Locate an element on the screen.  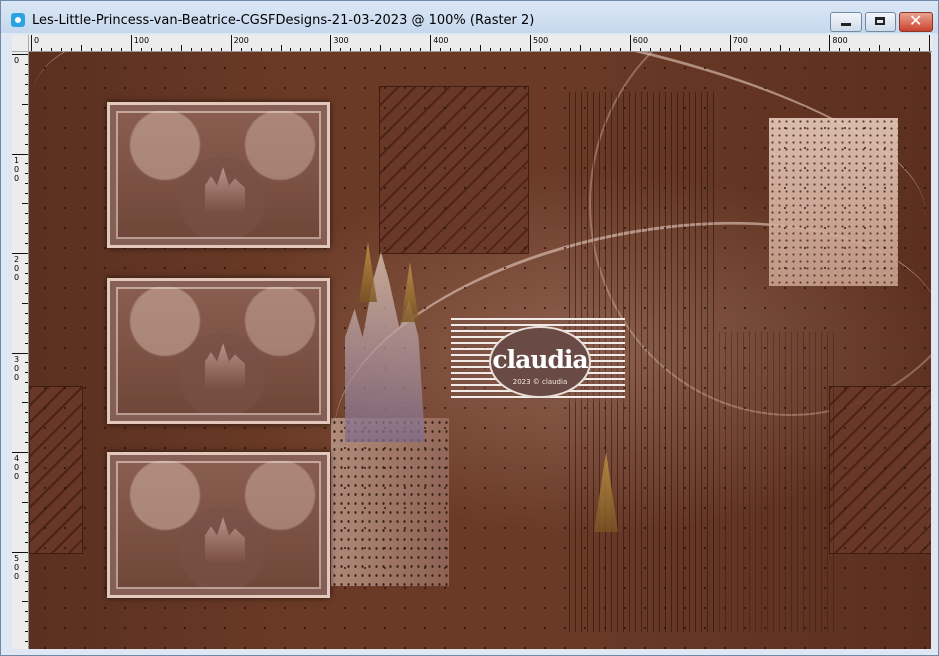
ruler-label: 100 is located at coordinates (141, 40).